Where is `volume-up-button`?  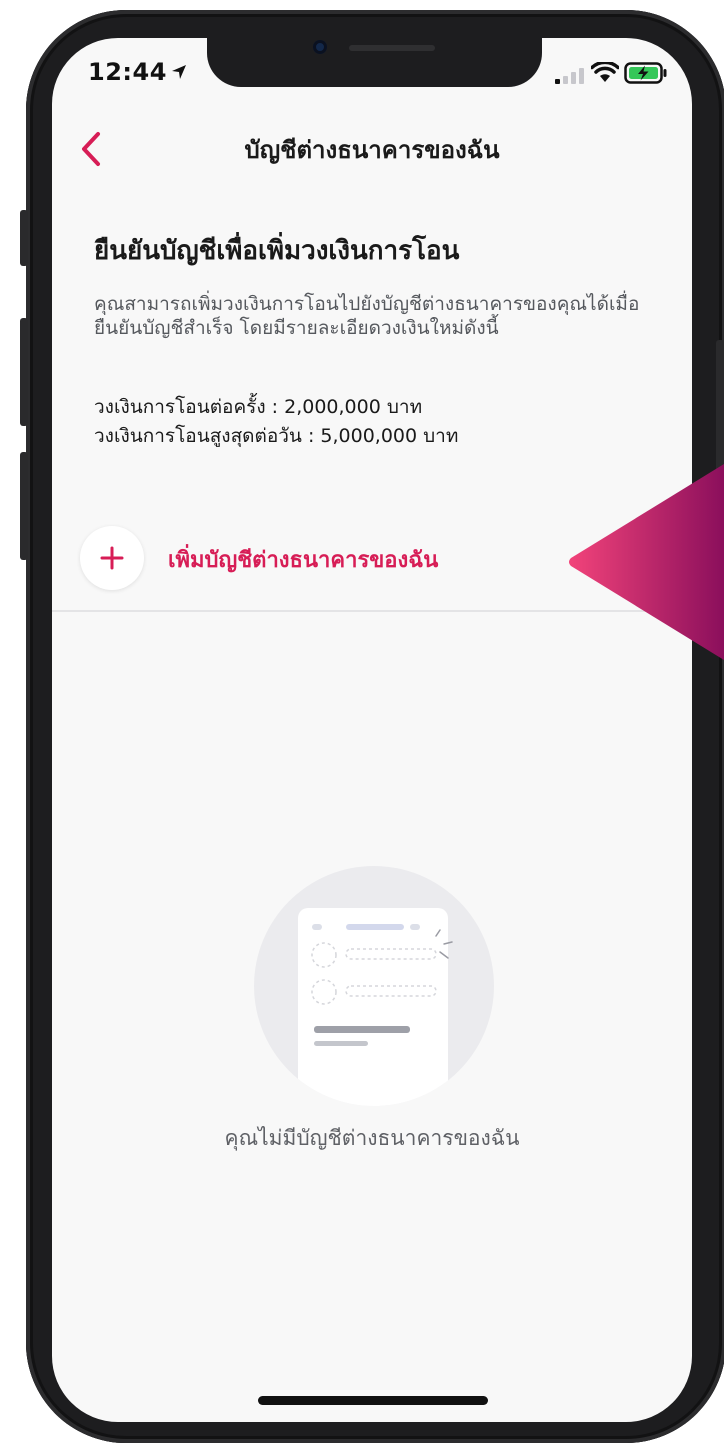
volume-up-button is located at coordinates (24, 372).